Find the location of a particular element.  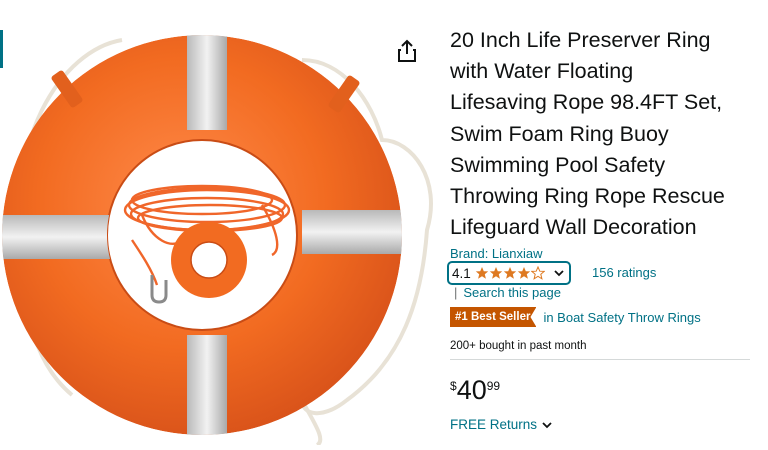

title-line: Swim Foam Ring Buoy is located at coordinates (559, 133).